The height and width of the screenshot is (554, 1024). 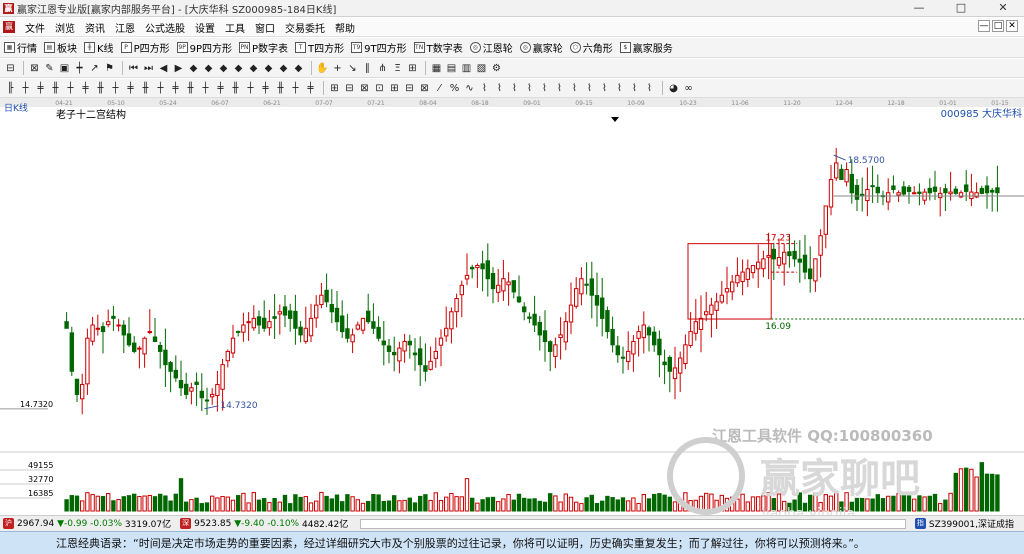 I want to click on cycle-9-icon: ⌇, so click(x=604, y=88).